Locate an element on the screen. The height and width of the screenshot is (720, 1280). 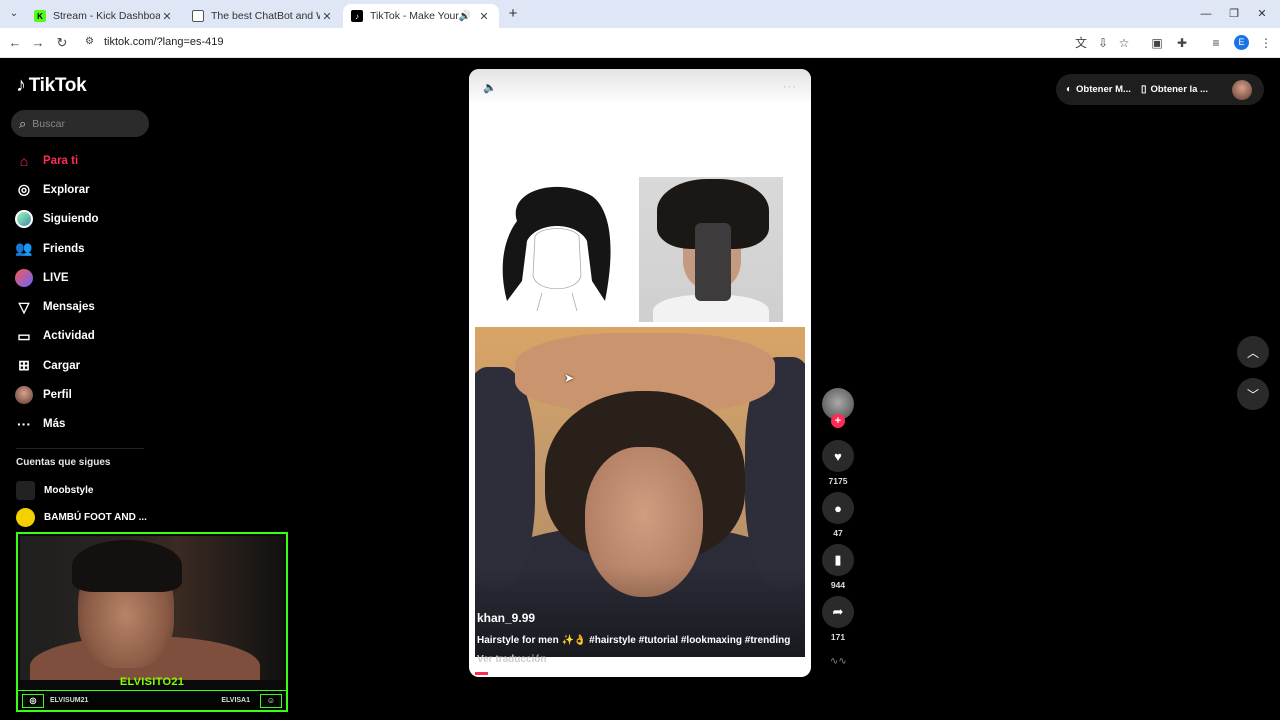
video-author: khan_9.99 is located at coordinates (506, 618).